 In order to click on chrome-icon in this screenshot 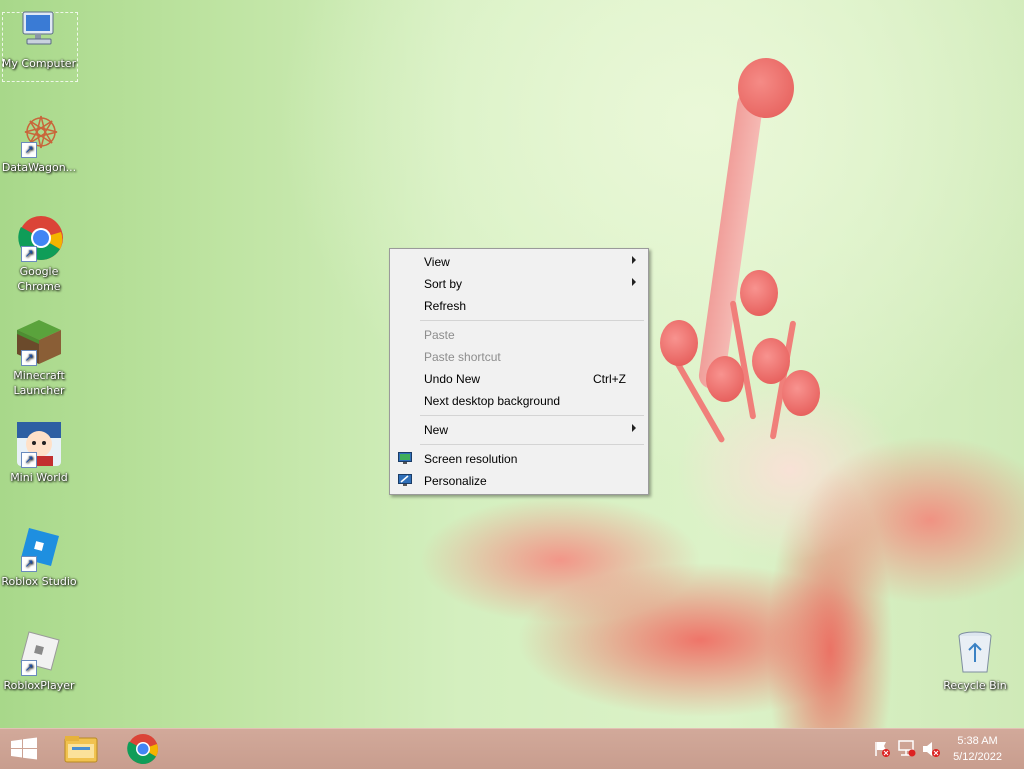, I will do `click(142, 749)`.